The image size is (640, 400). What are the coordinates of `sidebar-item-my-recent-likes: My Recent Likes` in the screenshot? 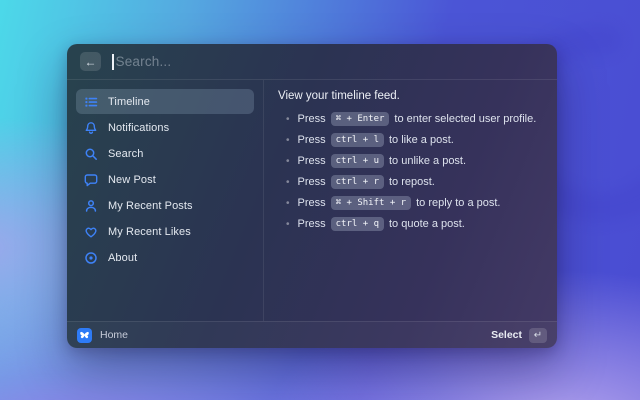 It's located at (165, 231).